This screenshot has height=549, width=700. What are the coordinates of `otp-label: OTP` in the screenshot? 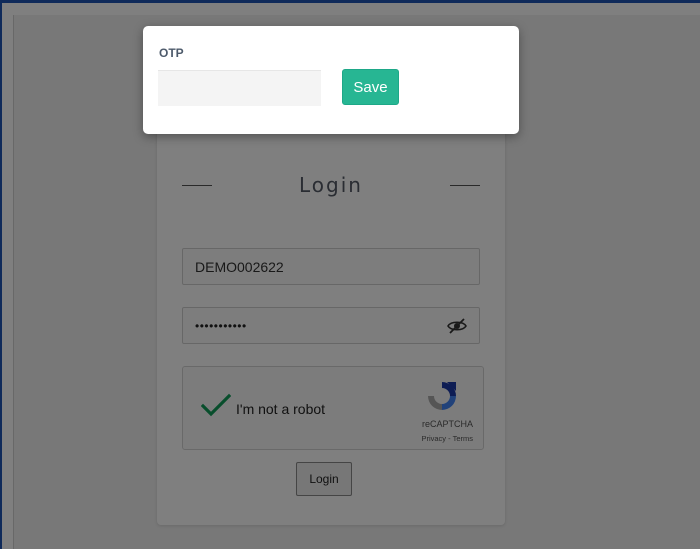 It's located at (171, 53).